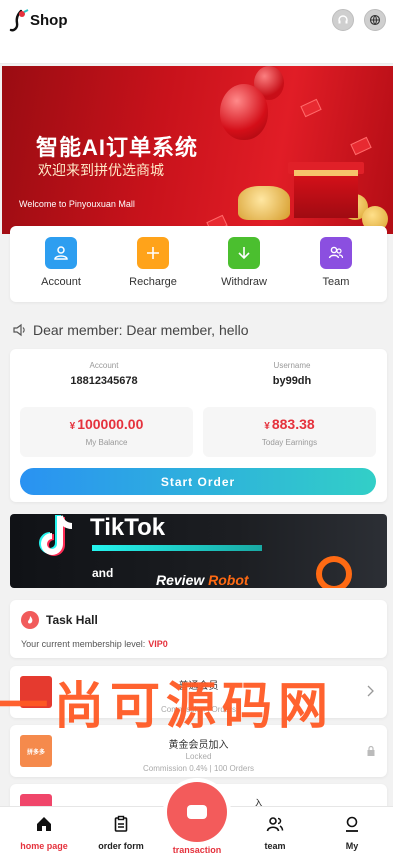 The width and height of the screenshot is (393, 854). Describe the element at coordinates (30, 620) in the screenshot. I see `flame-icon` at that location.